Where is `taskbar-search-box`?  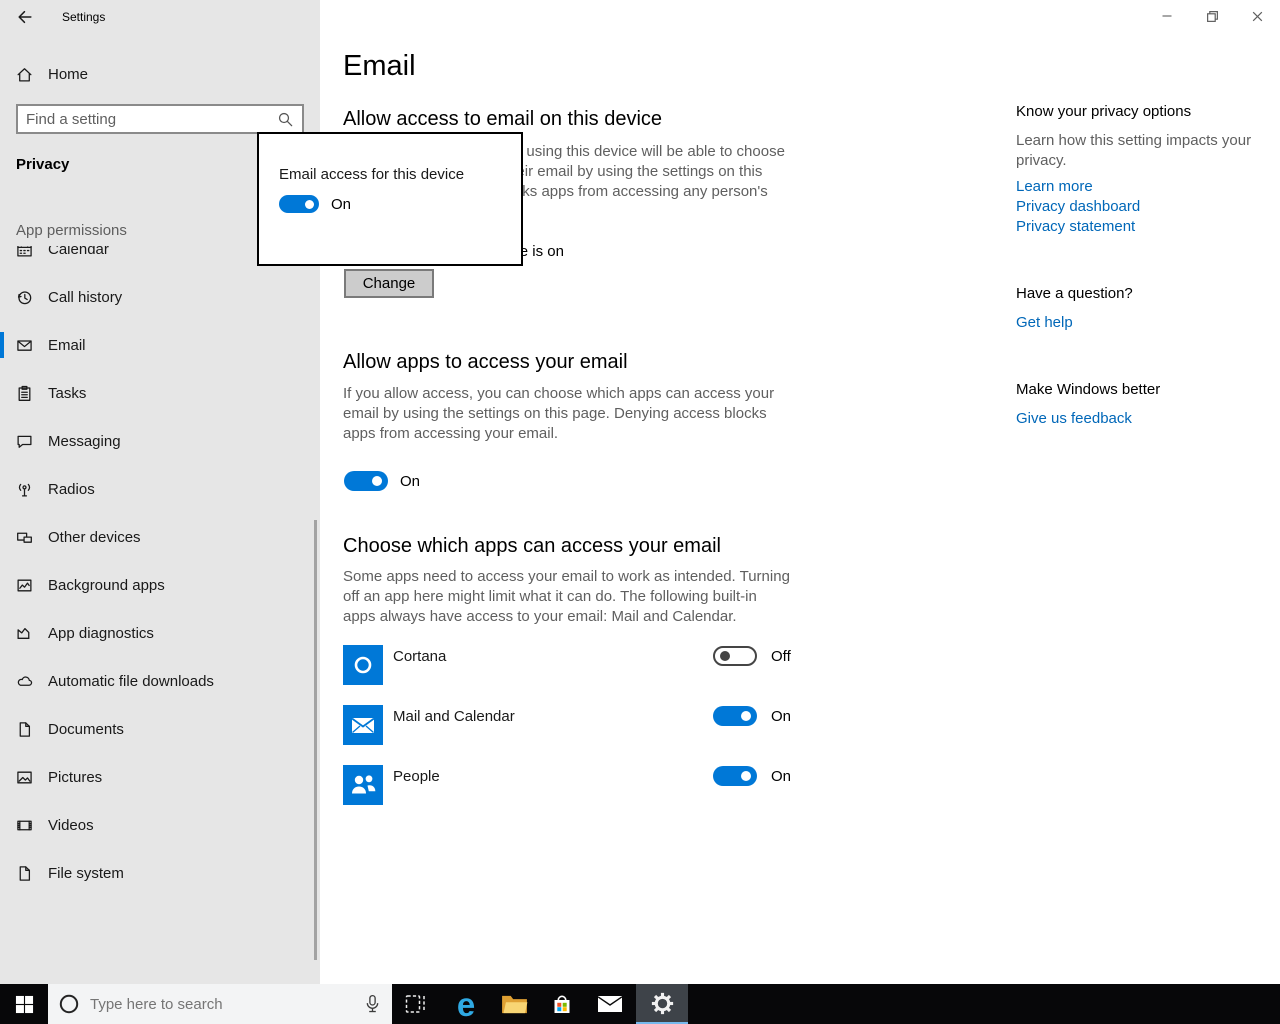
taskbar-search-box is located at coordinates (220, 1004).